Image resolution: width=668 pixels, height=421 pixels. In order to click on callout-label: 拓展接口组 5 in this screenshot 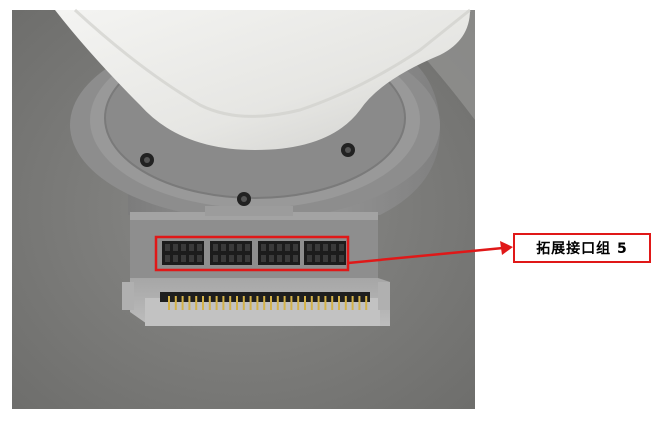, I will do `click(582, 248)`.